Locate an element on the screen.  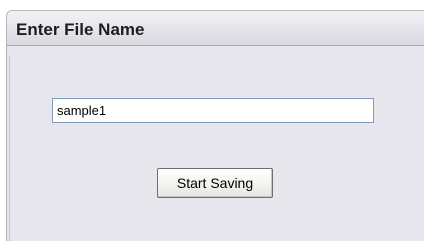
dialog-title-bar: Enter File Name is located at coordinates (215, 28).